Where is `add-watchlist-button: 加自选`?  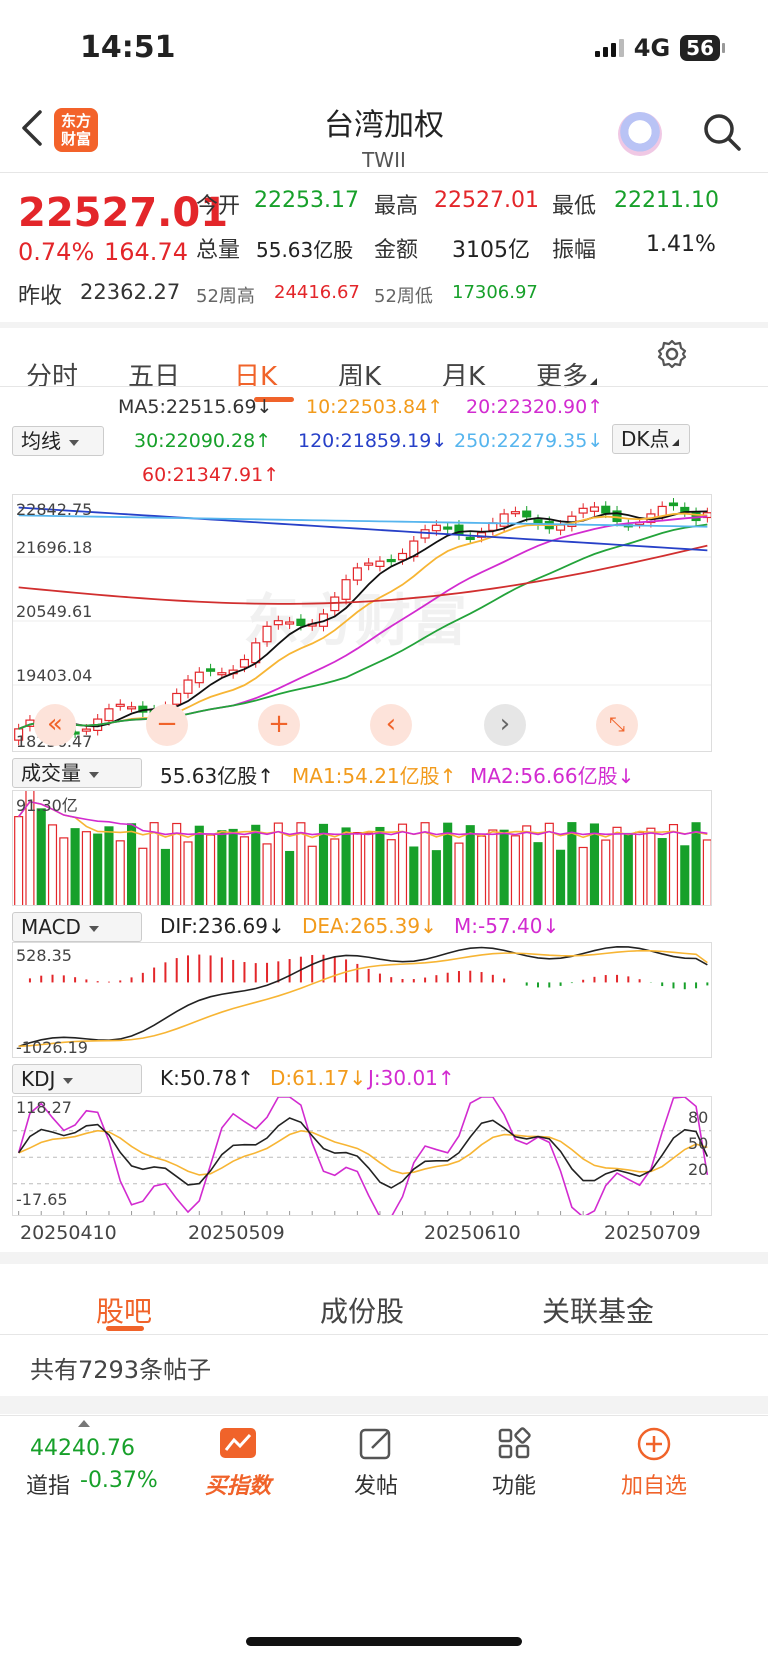 add-watchlist-button: 加自选 is located at coordinates (654, 1463).